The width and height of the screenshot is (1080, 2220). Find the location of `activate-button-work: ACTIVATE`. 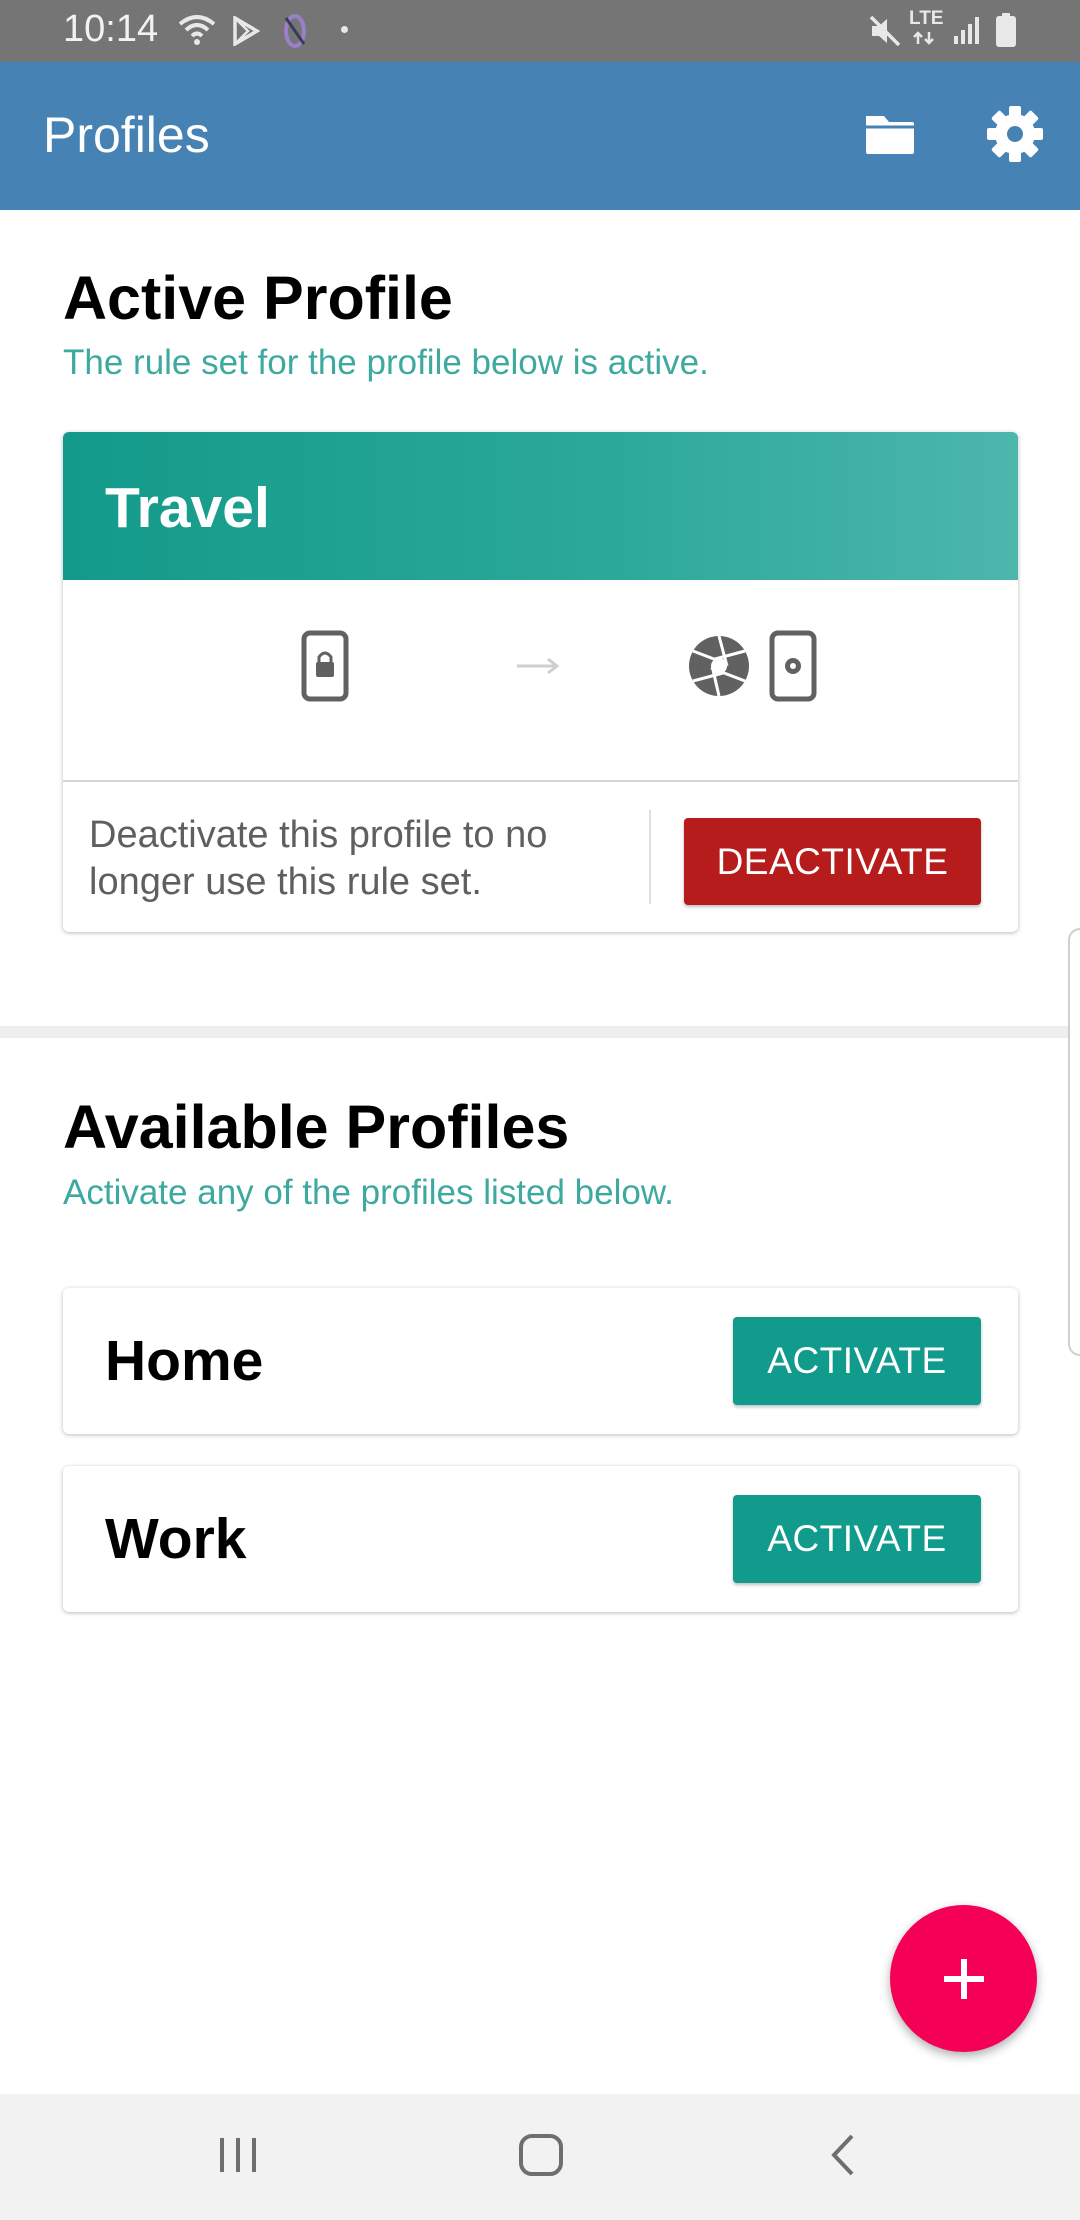

activate-button-work: ACTIVATE is located at coordinates (857, 1539).